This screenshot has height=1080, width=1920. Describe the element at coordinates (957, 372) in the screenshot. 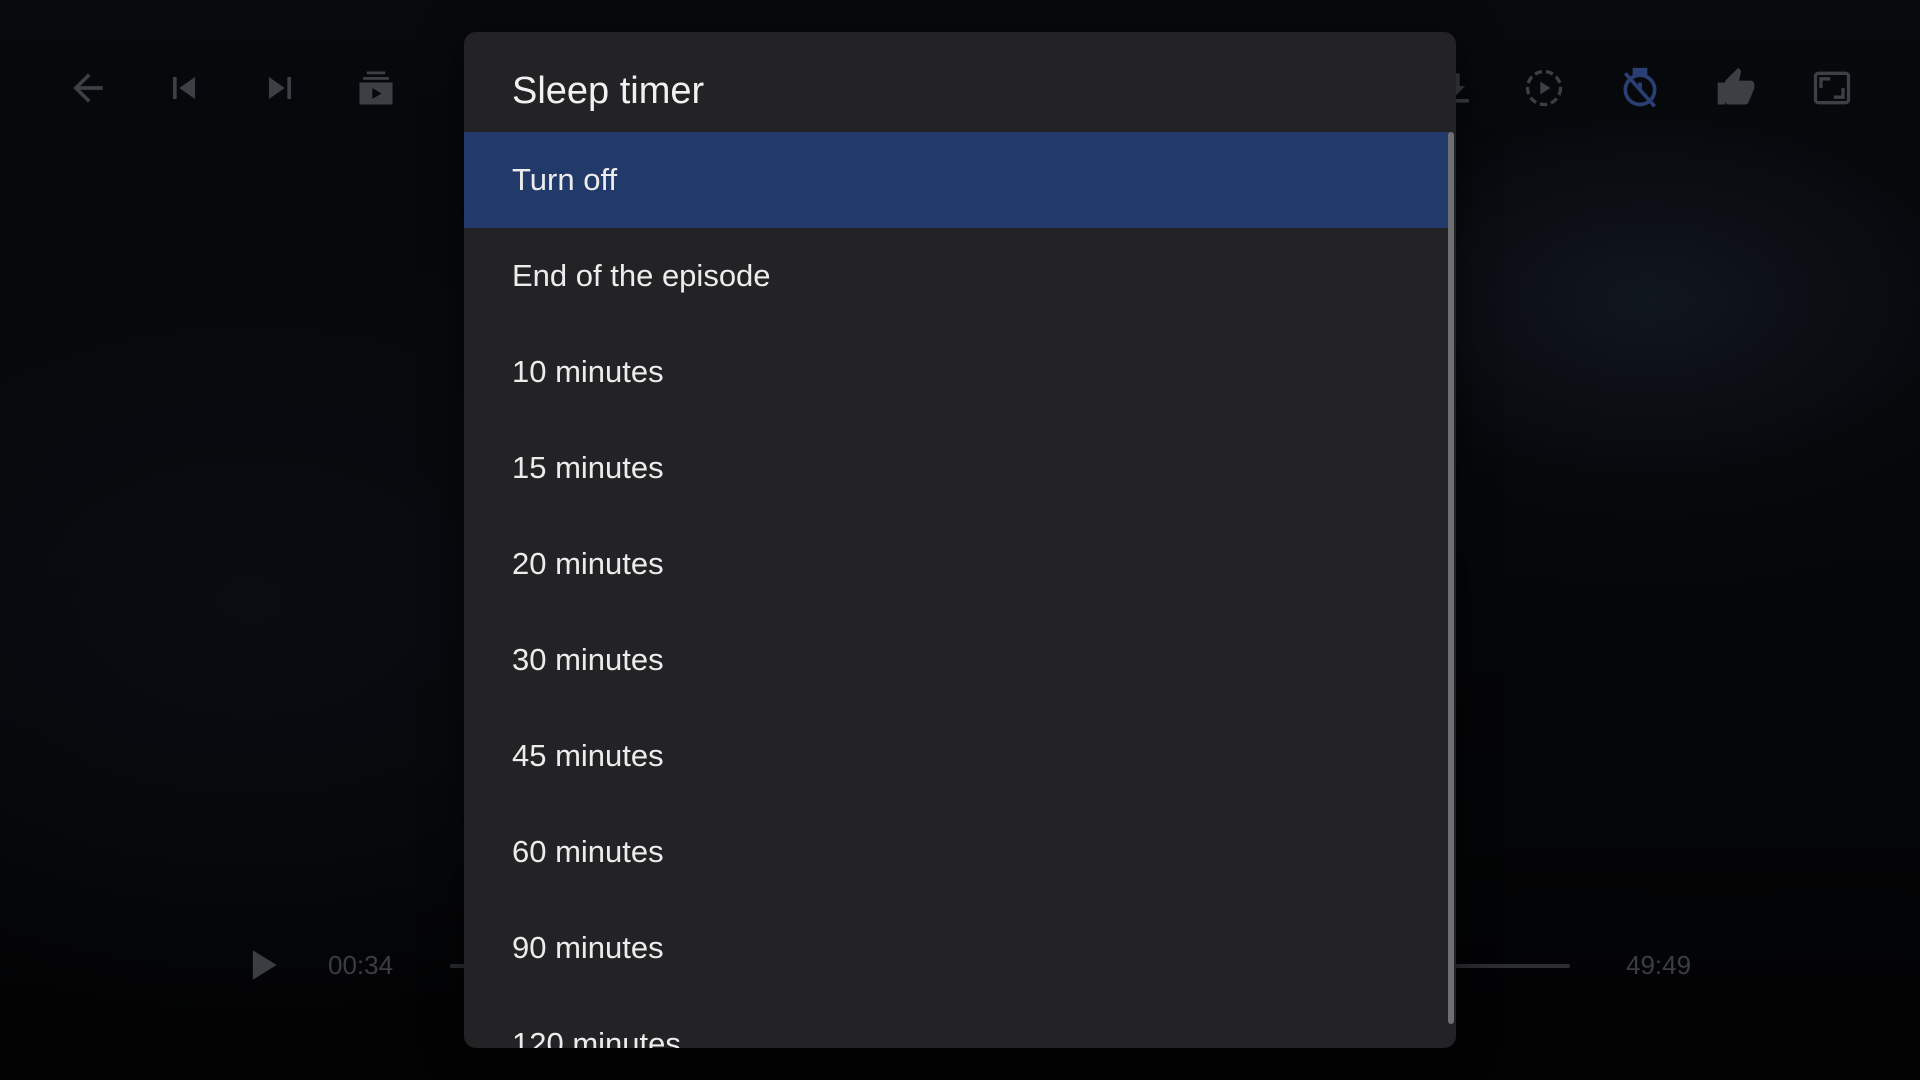

I see `option-10-minutes: 10 minutes` at that location.